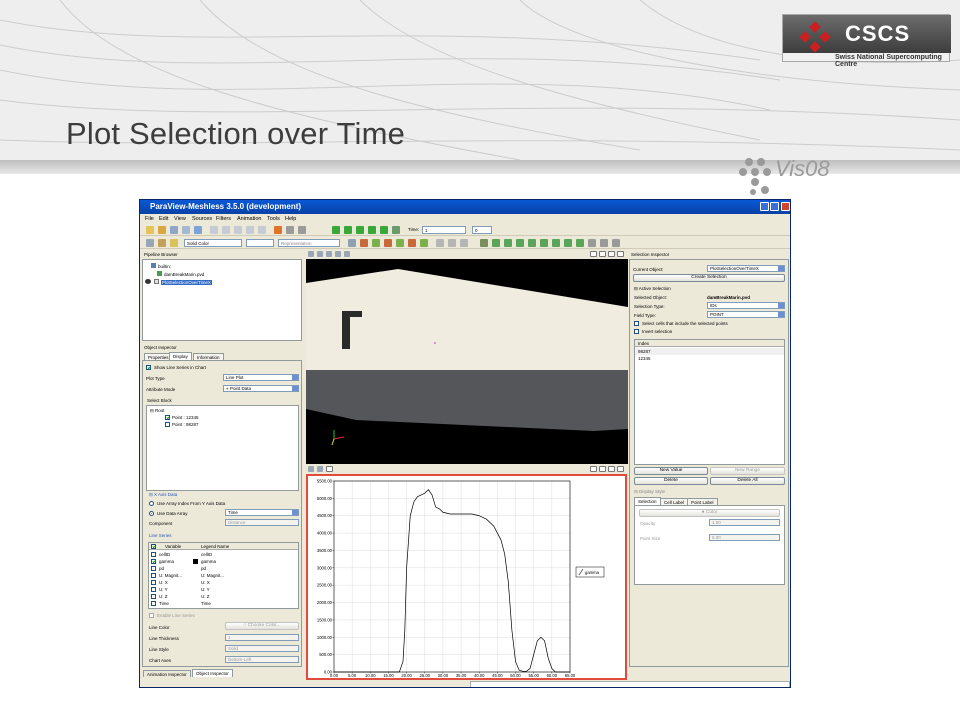  Describe the element at coordinates (262, 512) in the screenshot. I see `data-array-select: Time` at that location.